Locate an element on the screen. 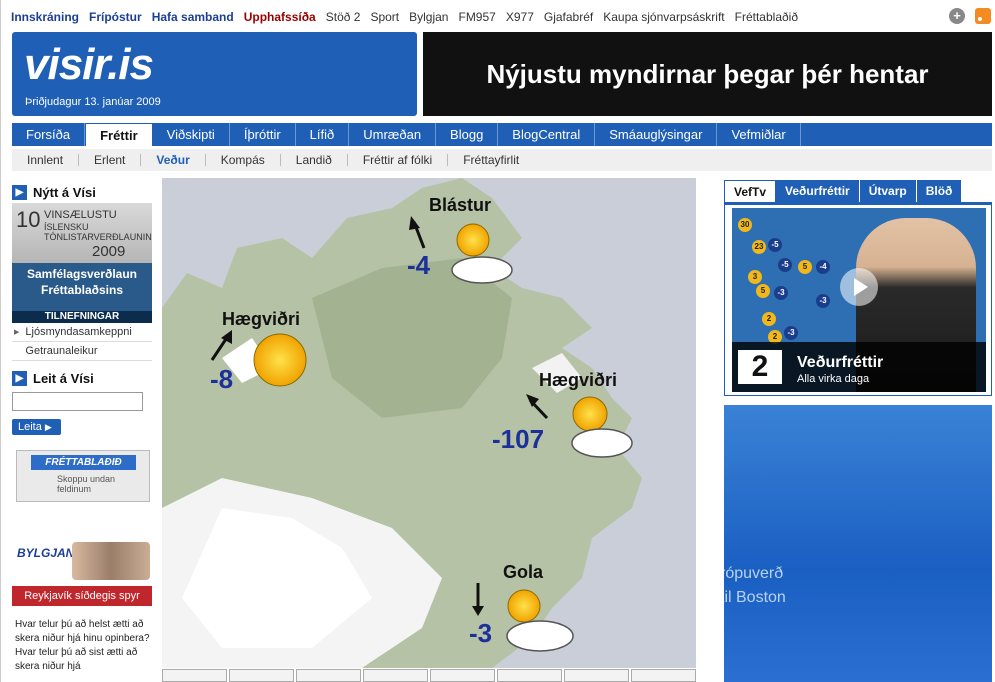  frettabladid-tagline: Skoppu undan feldinum is located at coordinates (86, 484).